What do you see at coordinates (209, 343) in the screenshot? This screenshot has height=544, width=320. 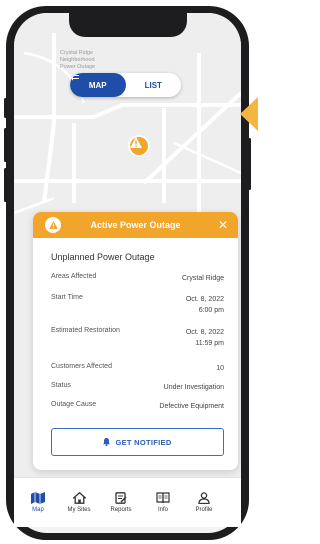 I see `detail-value-time: 11:59 pm` at bounding box center [209, 343].